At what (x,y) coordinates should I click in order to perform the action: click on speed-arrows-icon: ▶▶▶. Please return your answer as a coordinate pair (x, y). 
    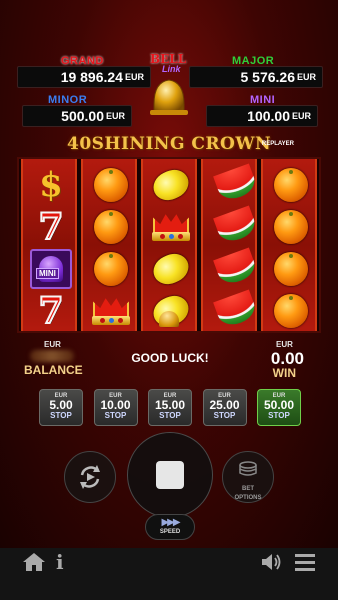
    Looking at the image, I should click on (170, 522).